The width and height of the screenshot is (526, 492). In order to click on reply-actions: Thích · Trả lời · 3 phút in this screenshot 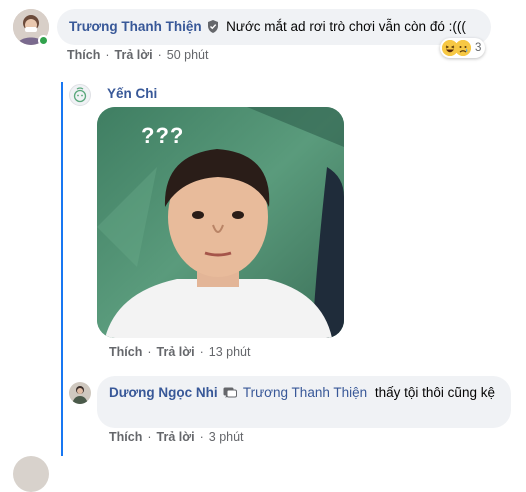, I will do `click(176, 437)`.